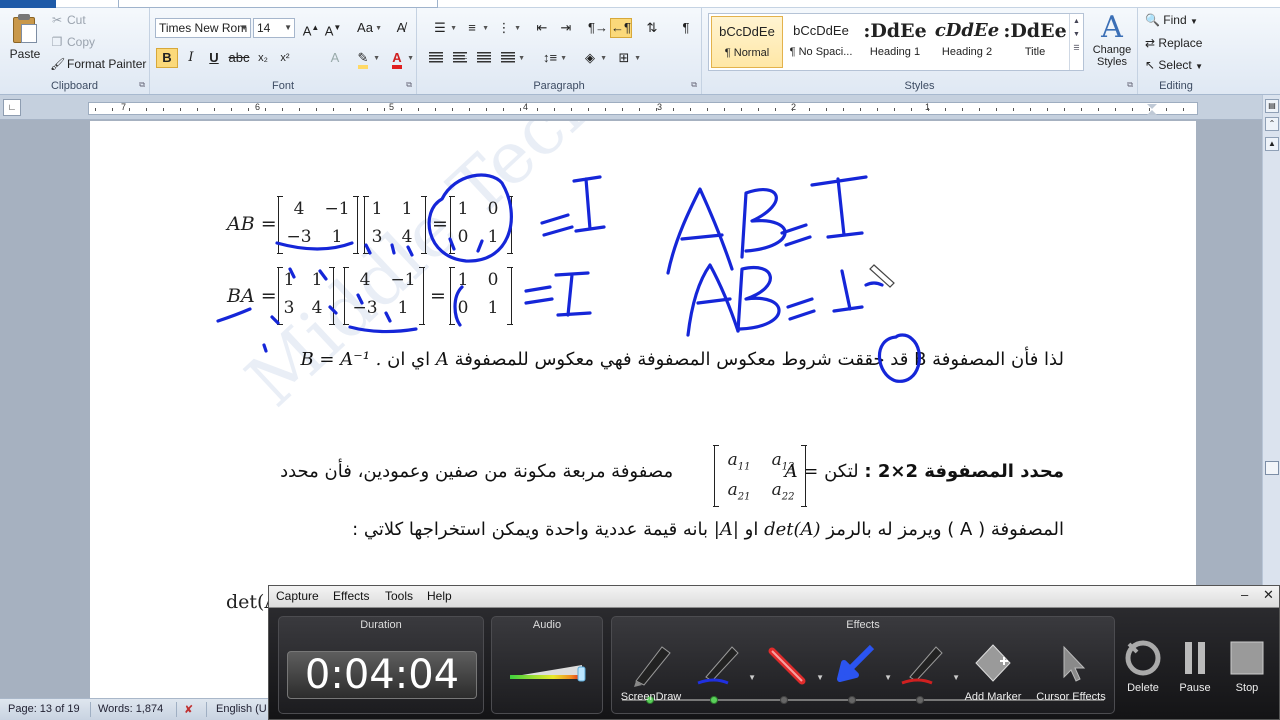  Describe the element at coordinates (722, 675) in the screenshot. I see `blue-pen-tool: ▼` at that location.